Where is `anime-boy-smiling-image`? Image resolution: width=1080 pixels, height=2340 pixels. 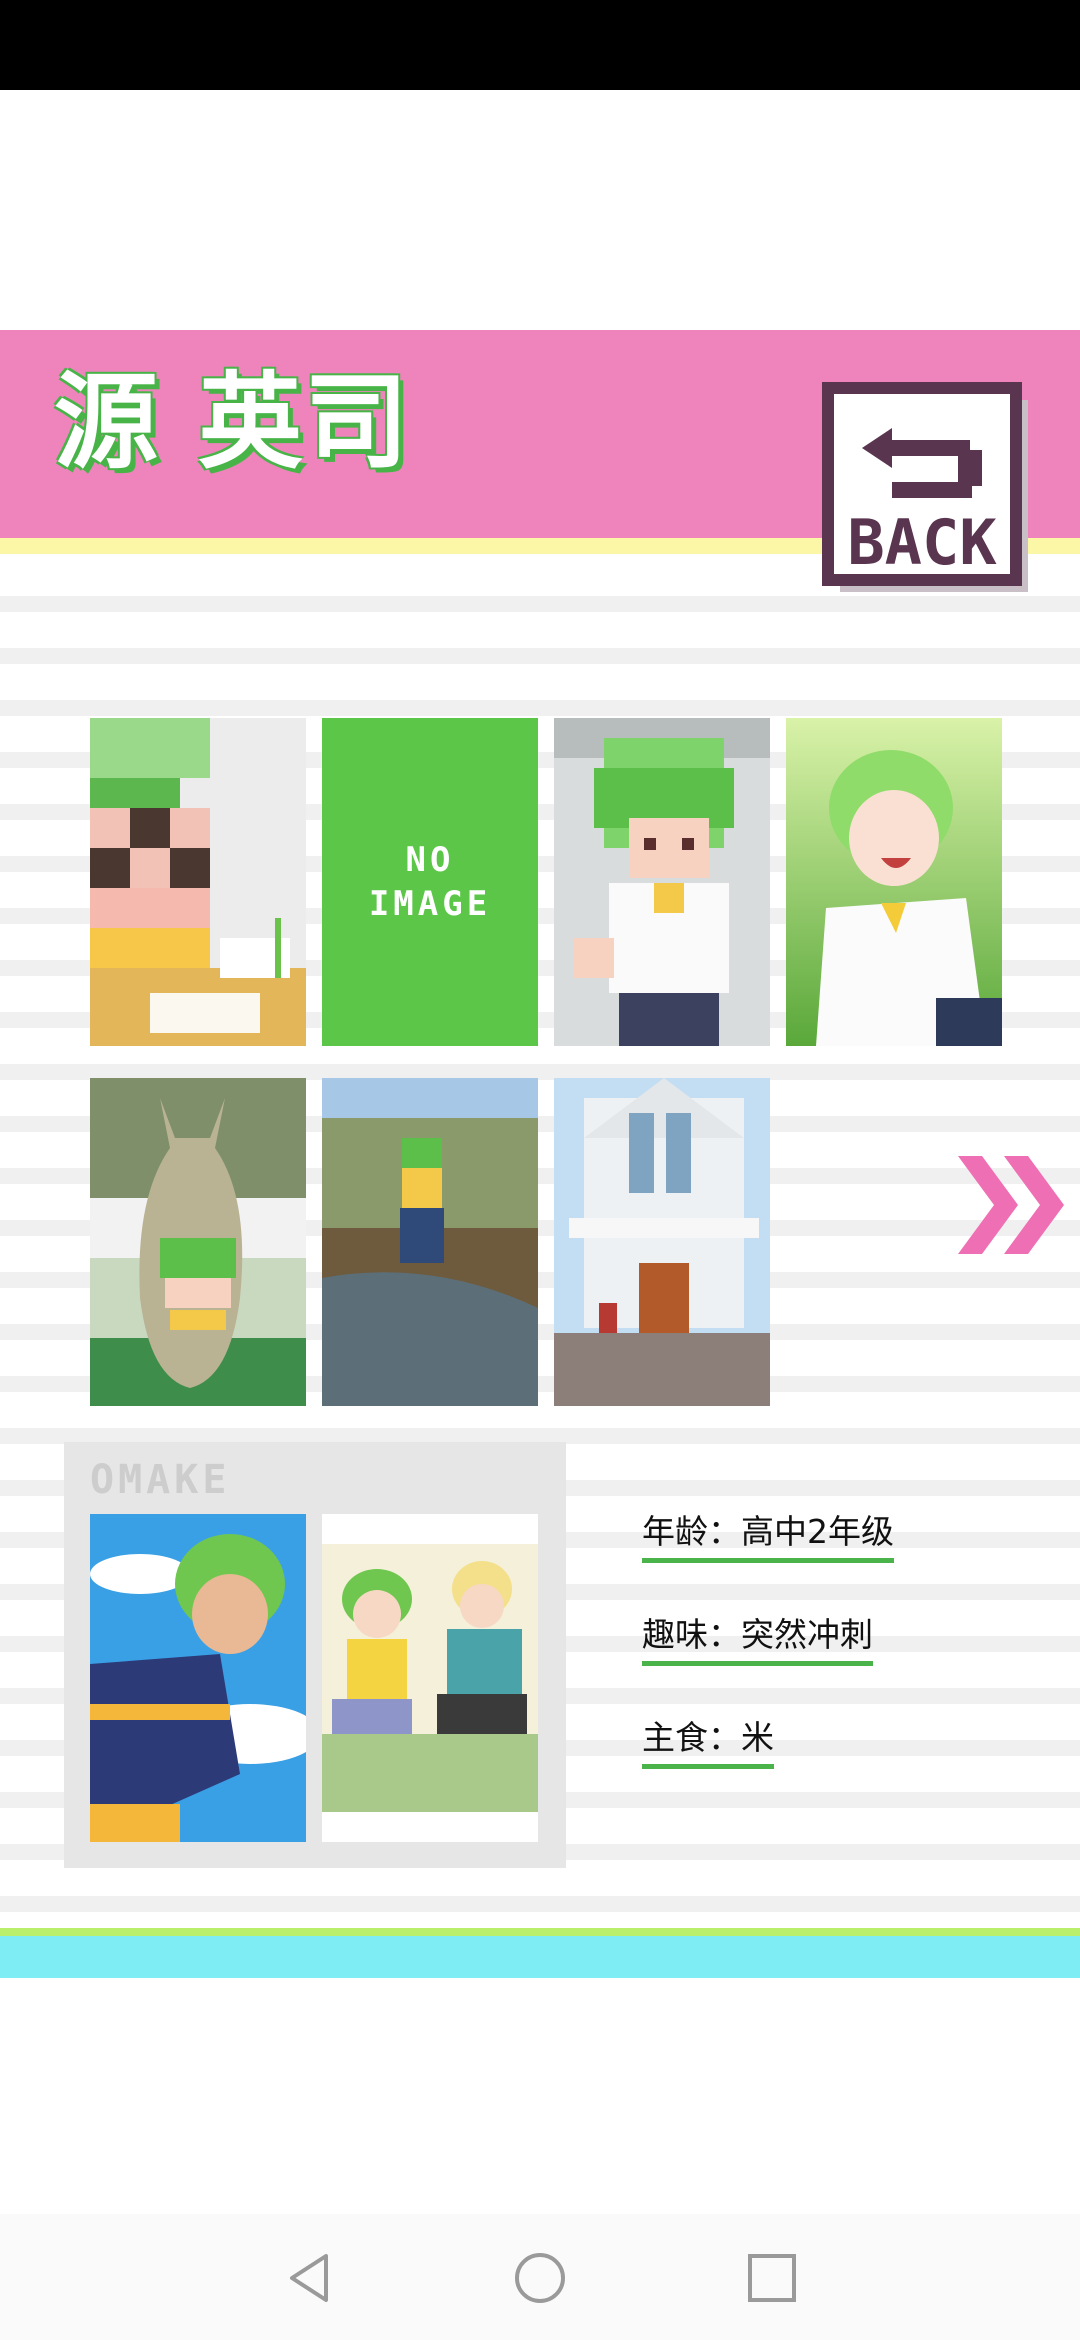
anime-boy-smiling-image is located at coordinates (894, 882).